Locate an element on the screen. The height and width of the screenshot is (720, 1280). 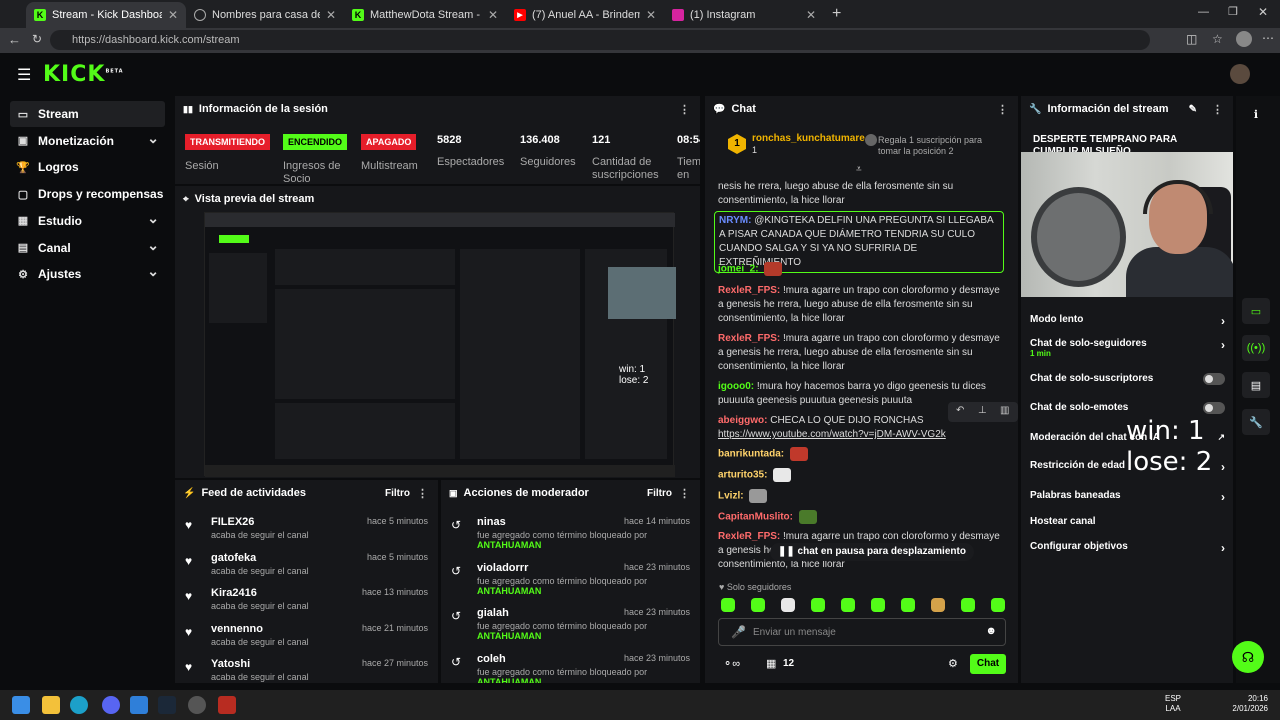
tab-instagram: (1) Instagram ✕ is located at coordinates (744, 15).